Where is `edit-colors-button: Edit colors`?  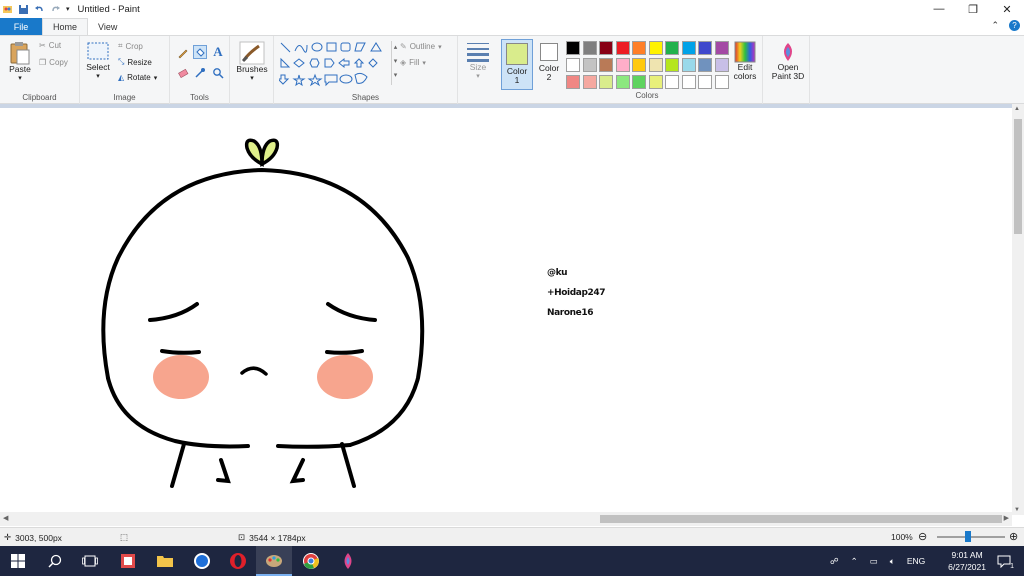 edit-colors-button: Edit colors is located at coordinates (745, 61).